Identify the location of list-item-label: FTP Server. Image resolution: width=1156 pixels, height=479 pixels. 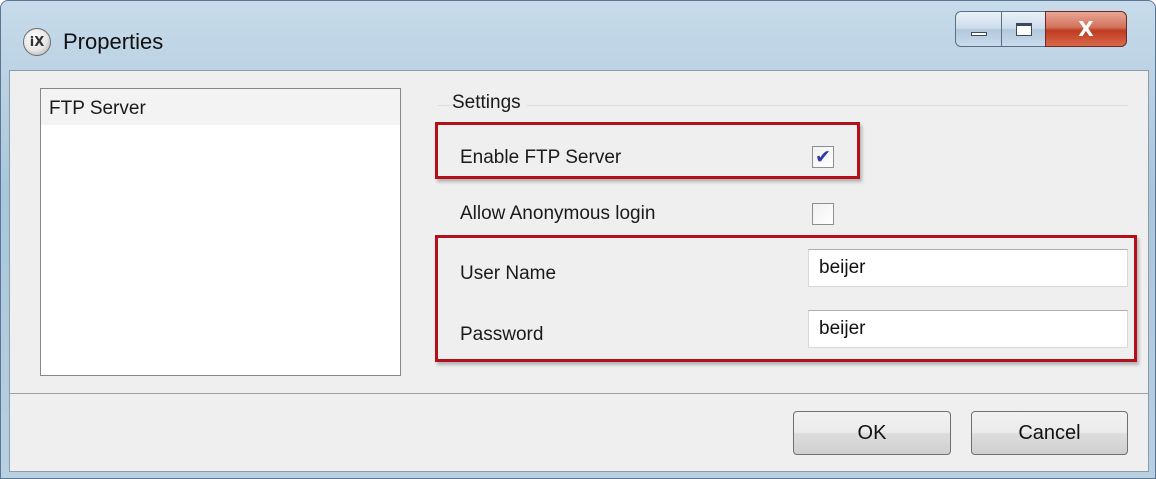
(97, 108).